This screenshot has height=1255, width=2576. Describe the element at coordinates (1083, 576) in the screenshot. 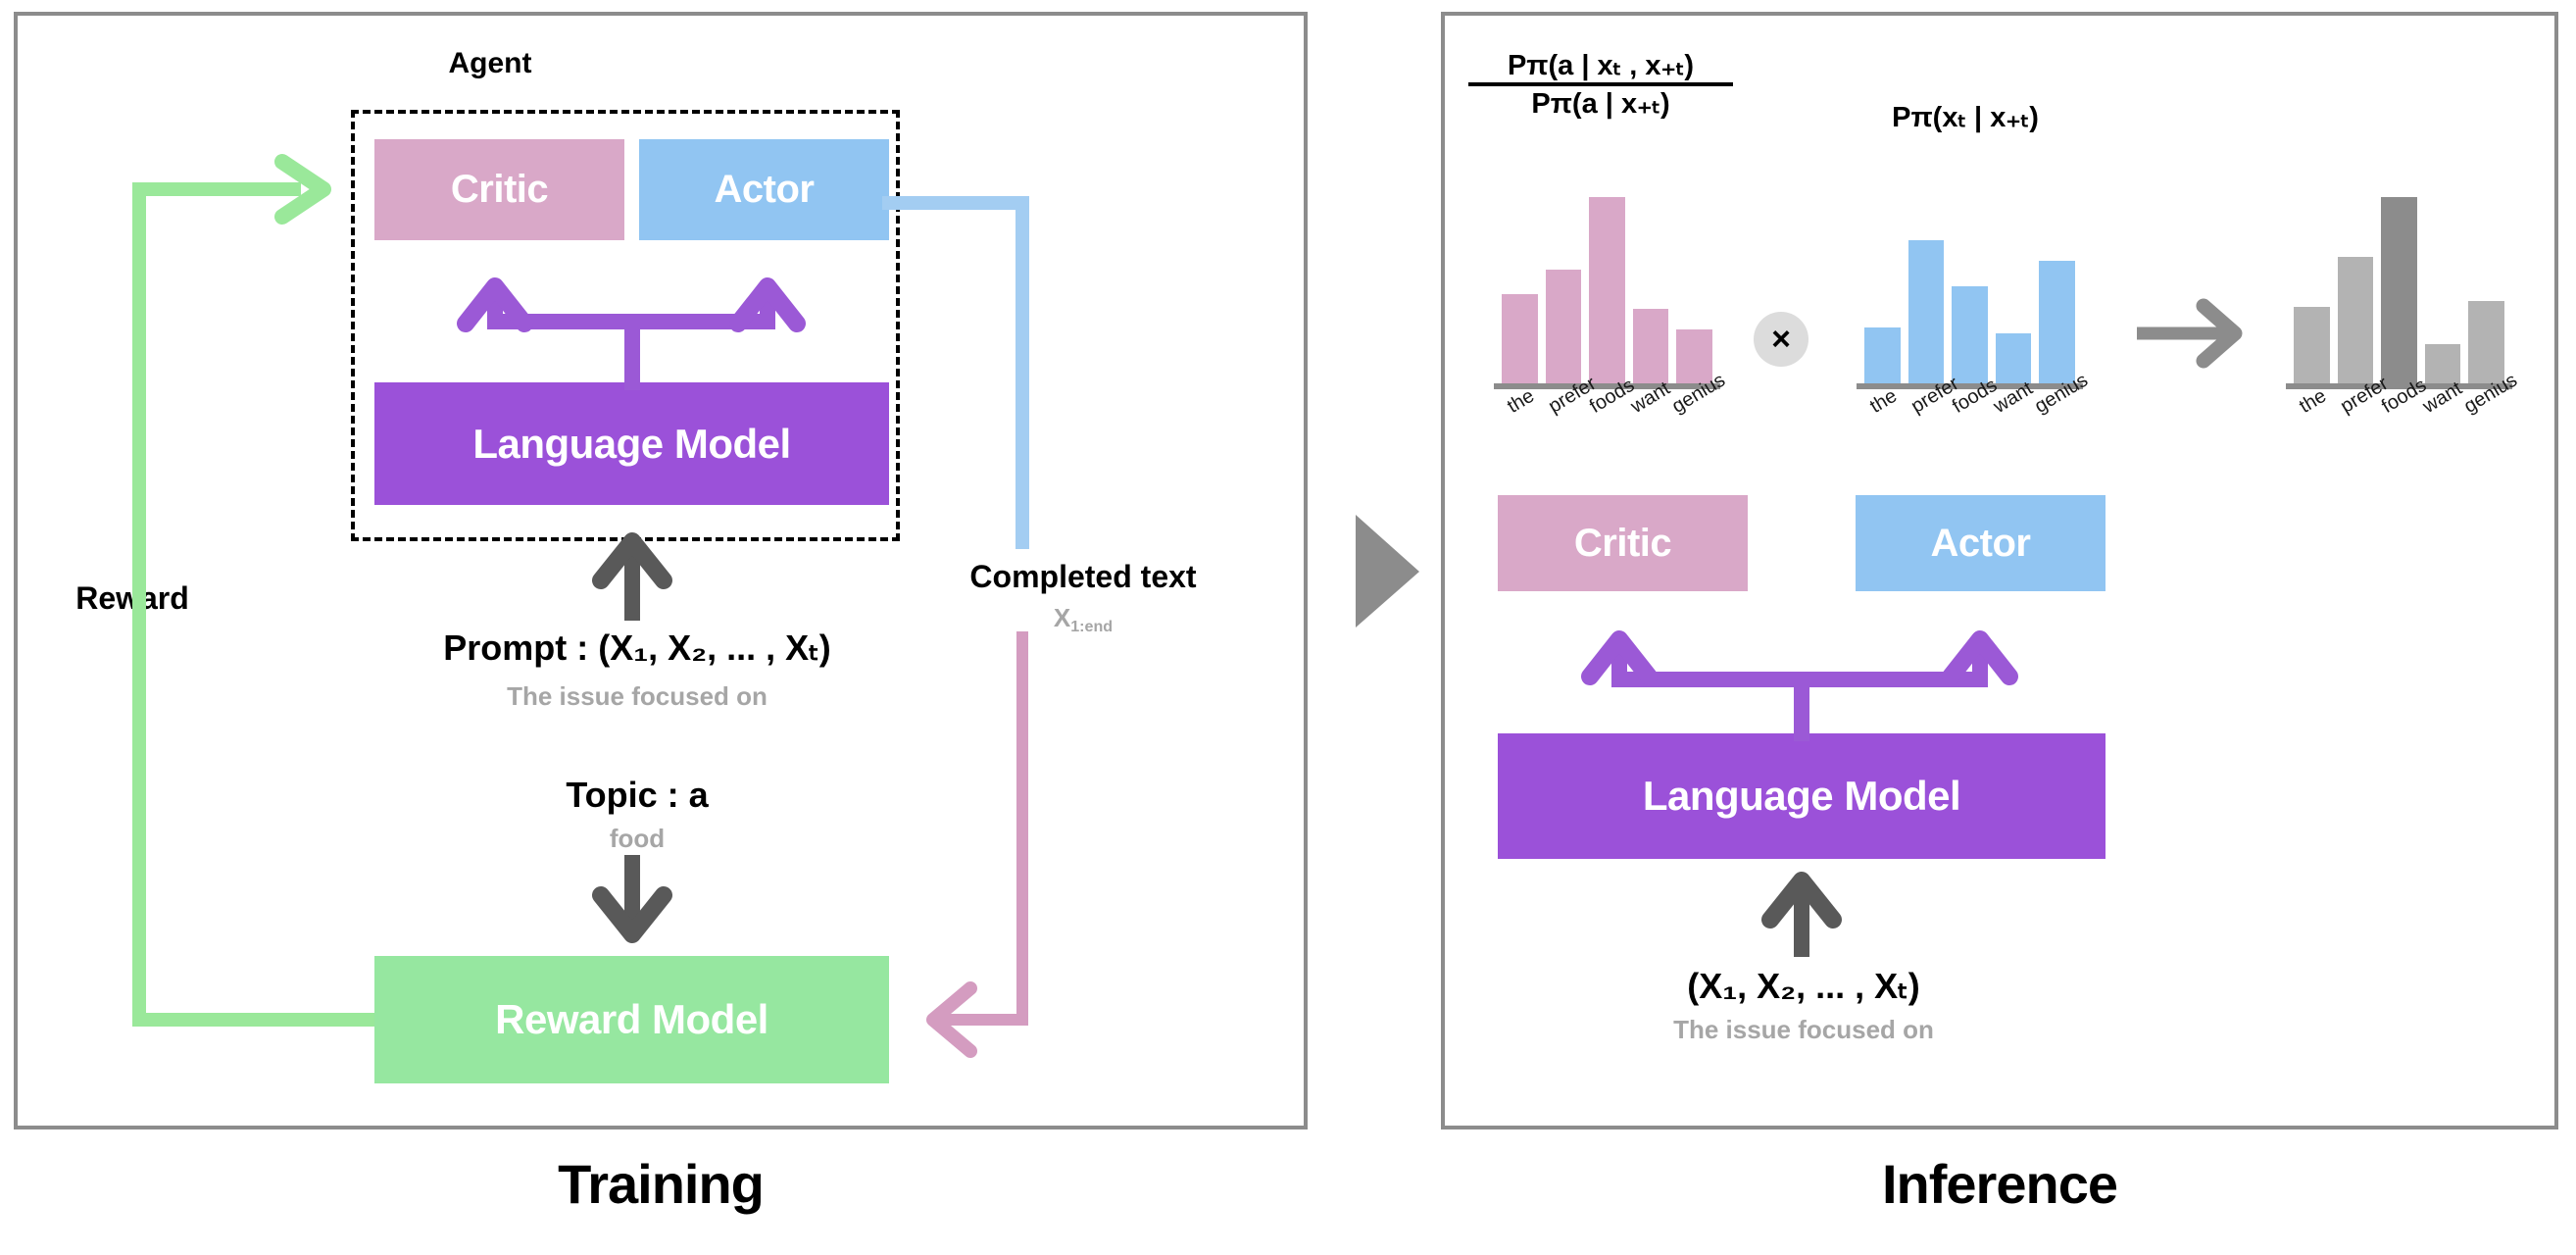

I see `completed-text-label: Completed text` at that location.